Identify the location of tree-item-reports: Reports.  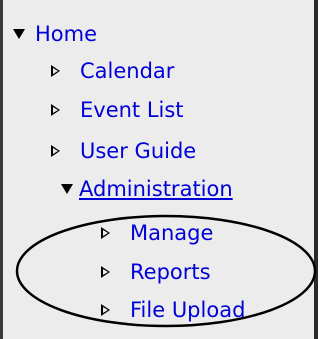
(156, 272).